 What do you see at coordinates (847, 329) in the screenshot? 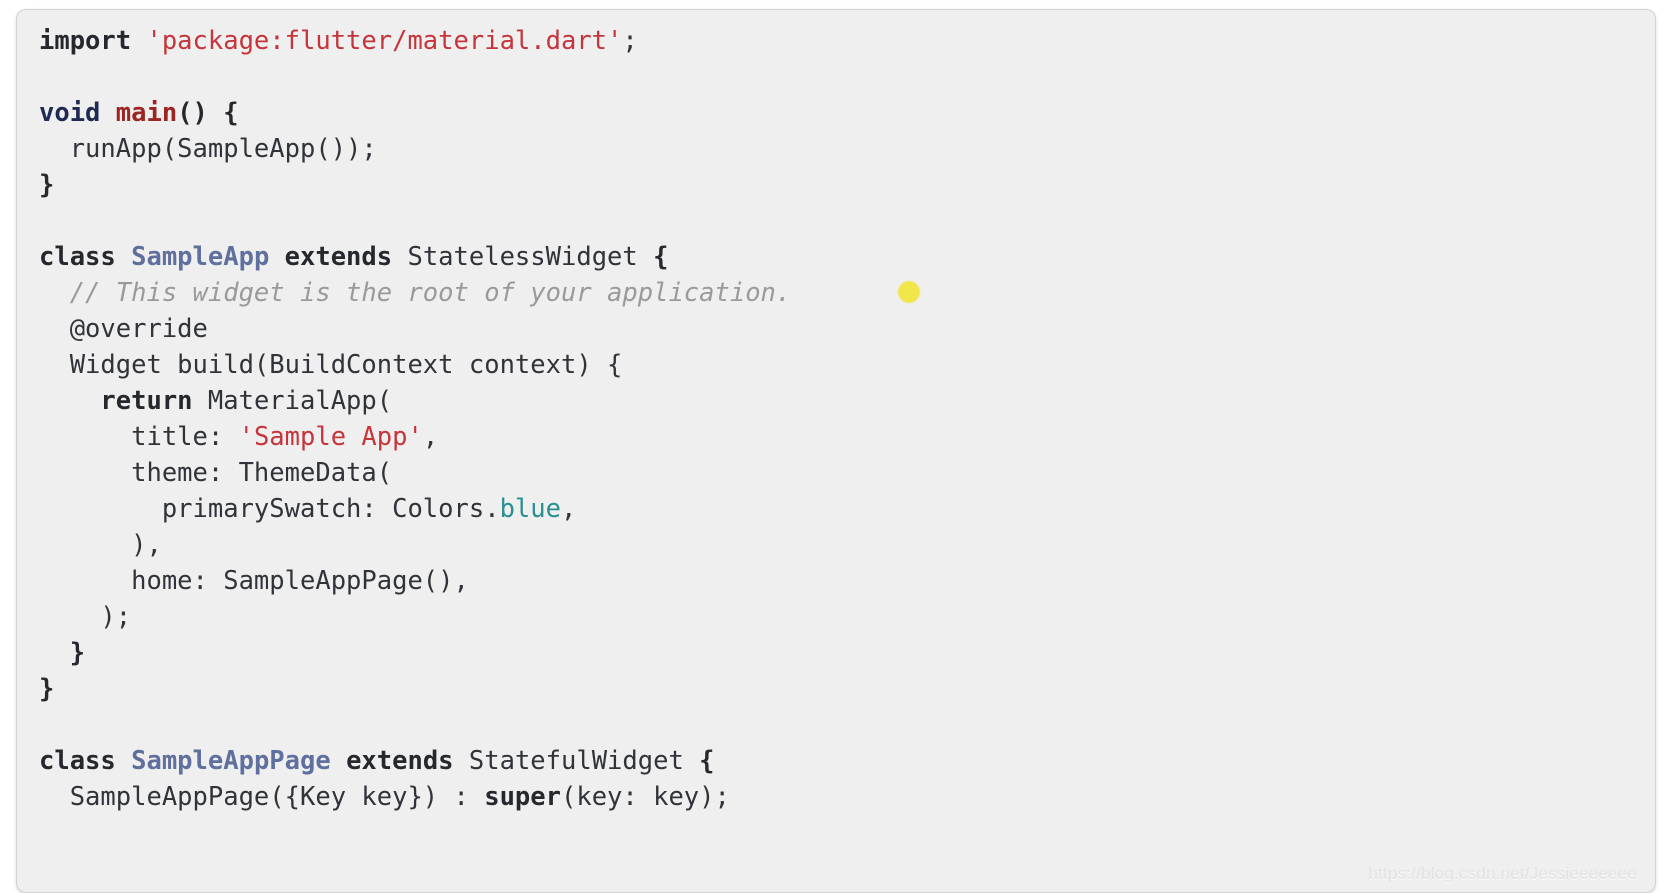
I see `code-line: @override` at bounding box center [847, 329].